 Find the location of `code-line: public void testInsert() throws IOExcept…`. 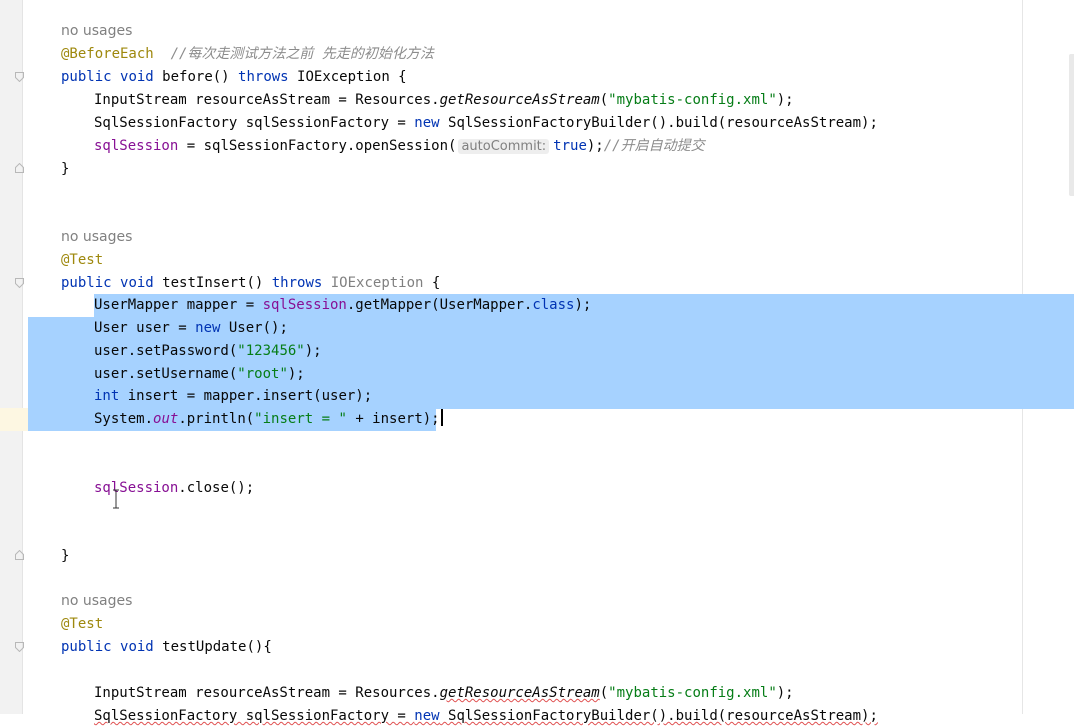

code-line: public void testInsert() throws IOExcept… is located at coordinates (250, 283).